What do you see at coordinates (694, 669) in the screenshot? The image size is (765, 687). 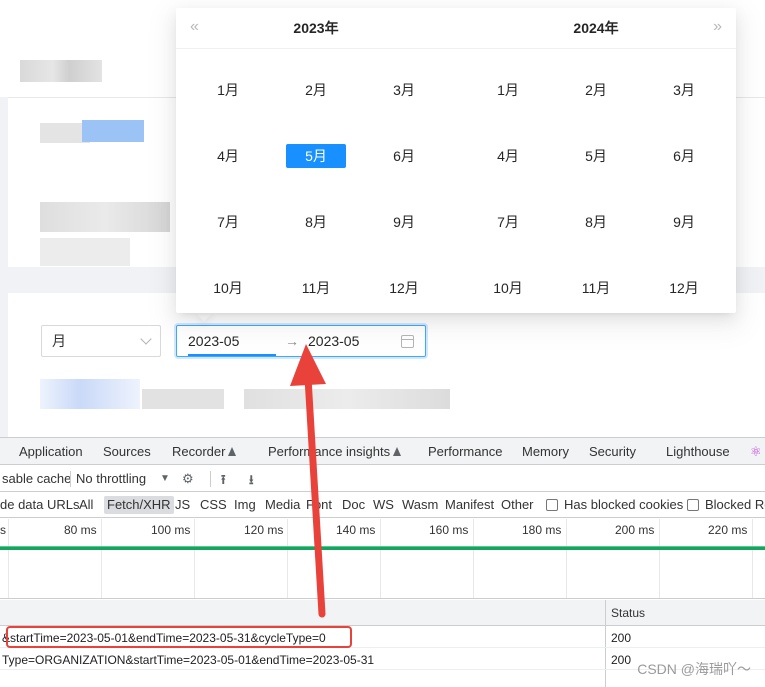 I see `watermark: CSDN @海瑞吖～` at bounding box center [694, 669].